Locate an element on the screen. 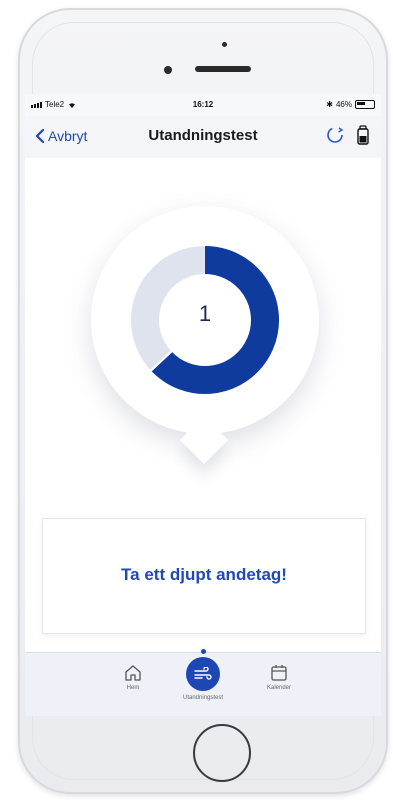  breath-icon is located at coordinates (203, 673).